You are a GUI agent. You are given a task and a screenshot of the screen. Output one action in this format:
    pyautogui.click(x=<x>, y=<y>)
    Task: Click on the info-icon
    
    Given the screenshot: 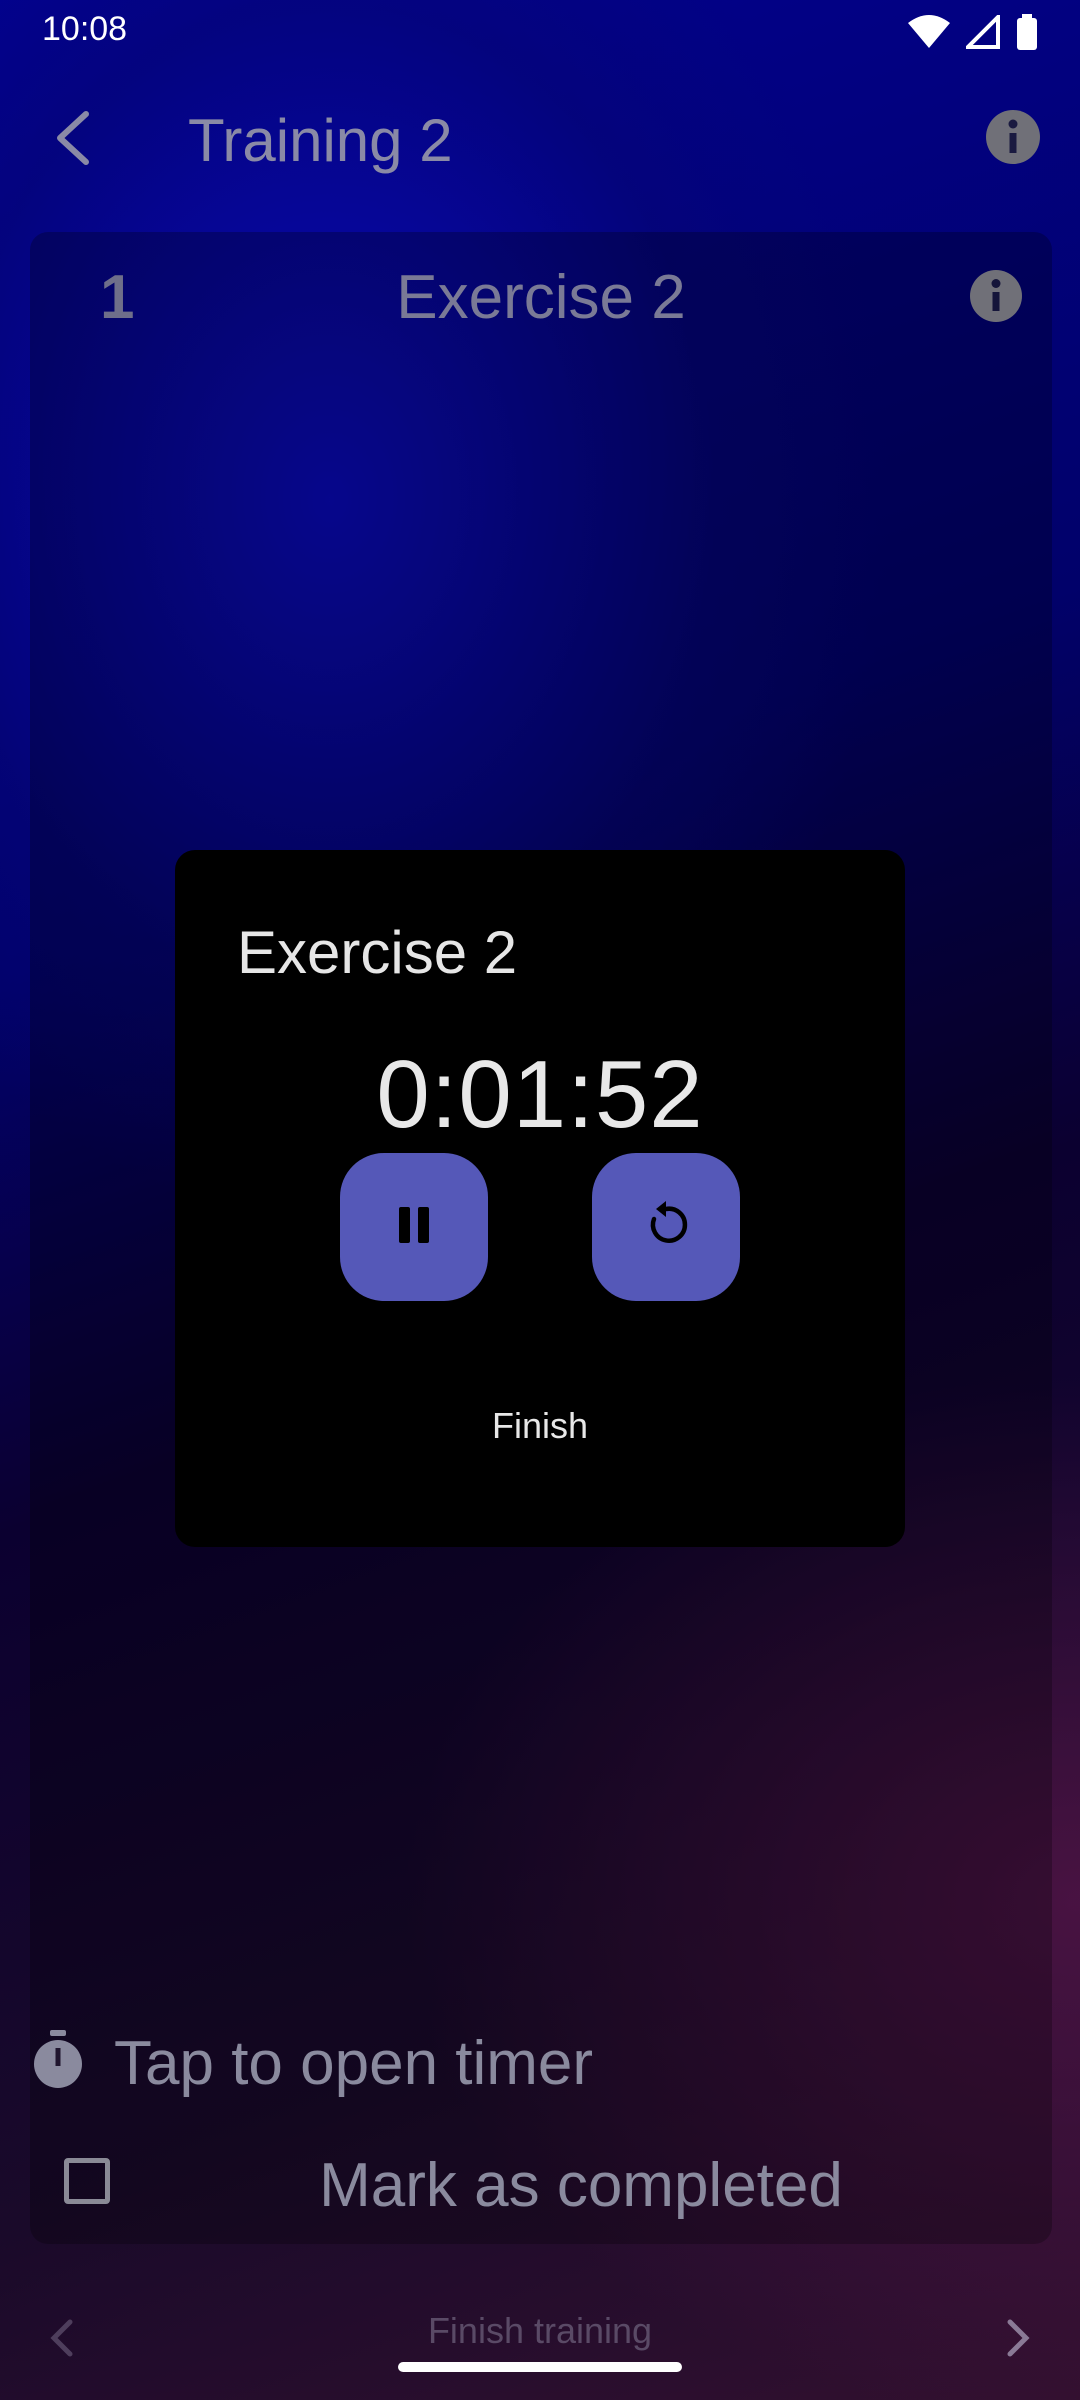 What is the action you would take?
    pyautogui.click(x=1013, y=137)
    